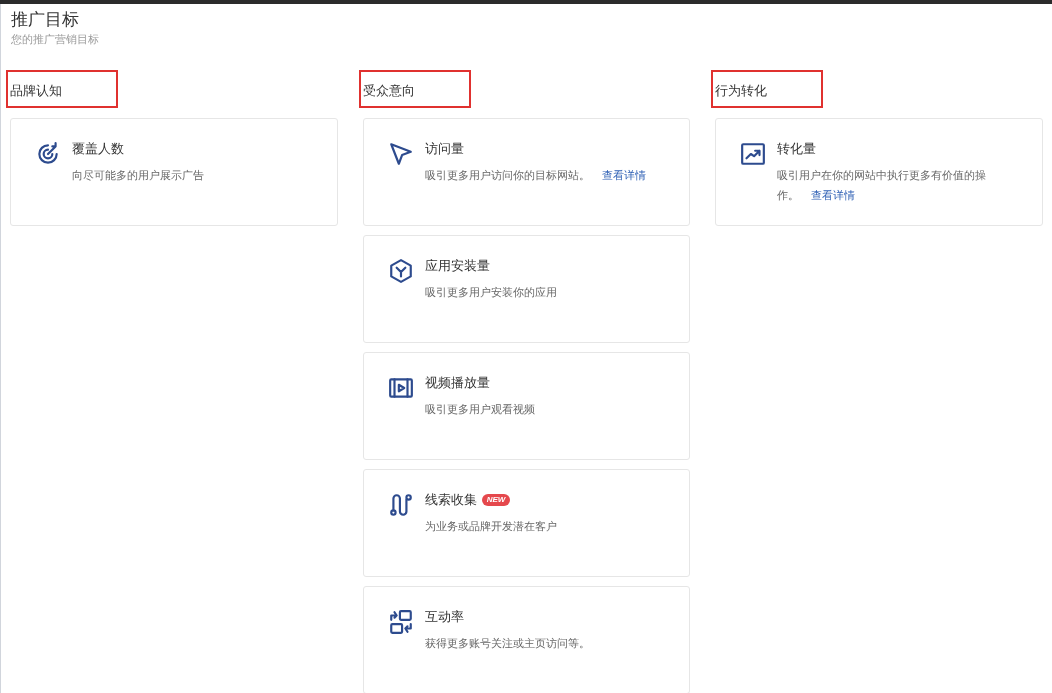 The width and height of the screenshot is (1052, 693). Describe the element at coordinates (138, 175) in the screenshot. I see `card-description: 向尽可能多的用户展示广告` at that location.